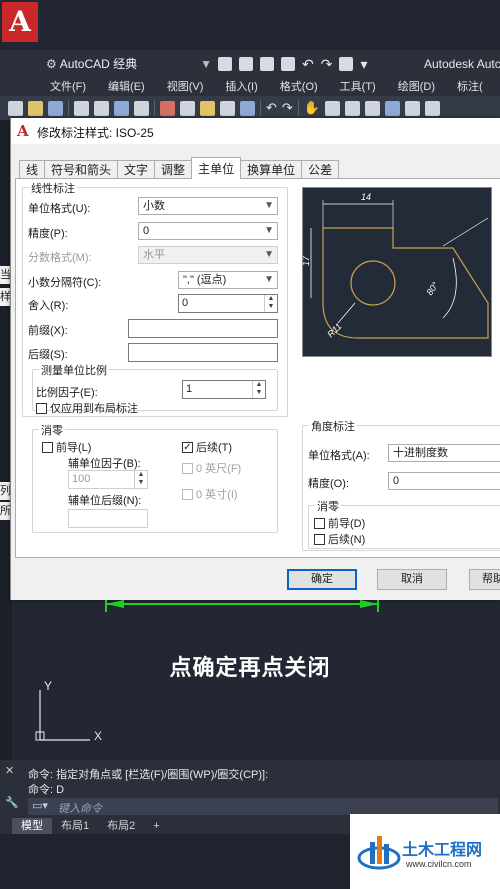 This screenshot has width=500, height=889. Describe the element at coordinates (339, 523) in the screenshot. I see `angular-leading-checkbox: 前导(D)` at that location.